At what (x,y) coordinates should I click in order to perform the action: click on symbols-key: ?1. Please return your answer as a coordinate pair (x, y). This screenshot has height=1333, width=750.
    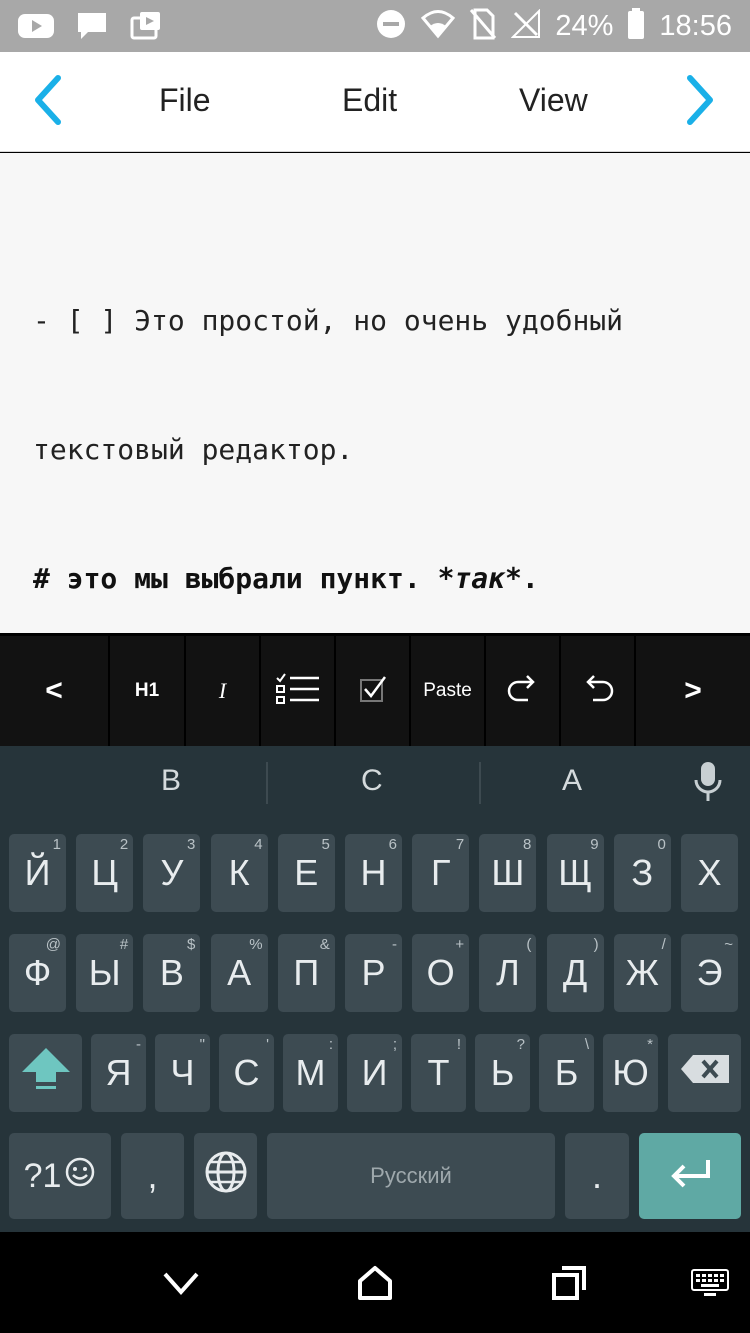
    Looking at the image, I should click on (60, 1176).